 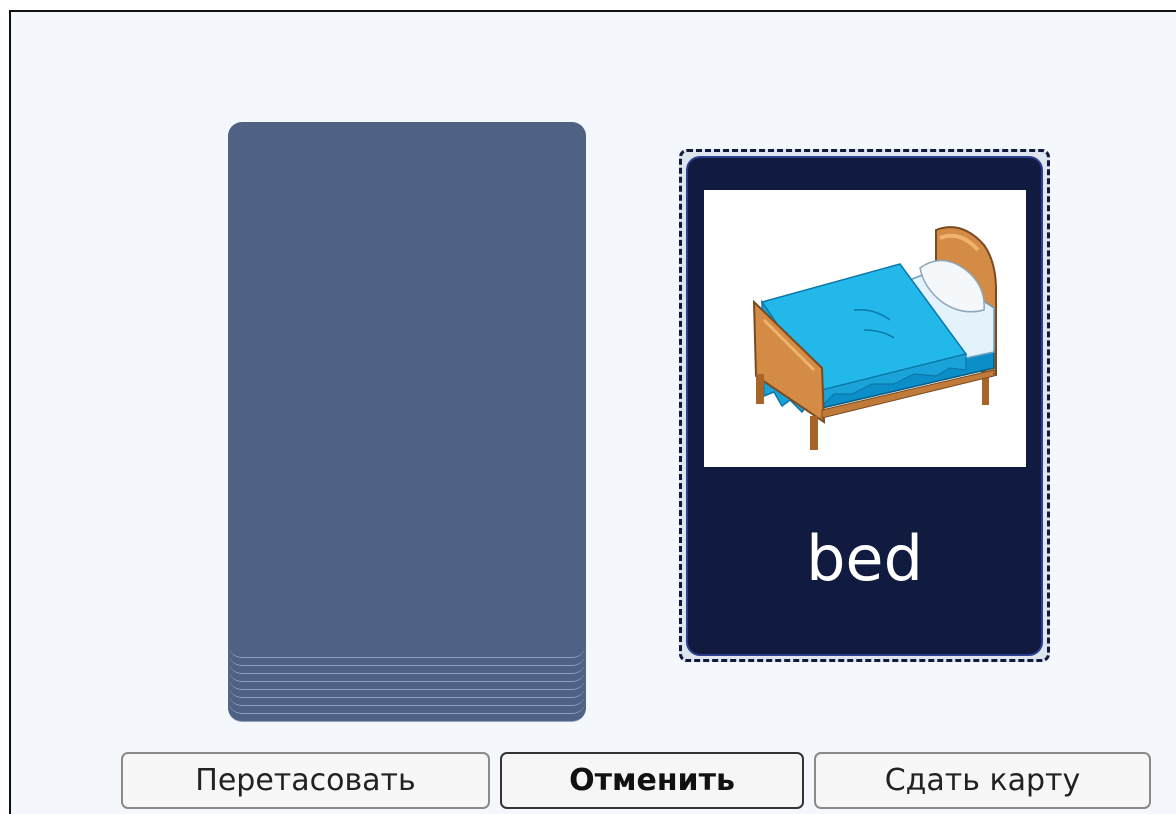 What do you see at coordinates (865, 328) in the screenshot?
I see `bed-icon` at bounding box center [865, 328].